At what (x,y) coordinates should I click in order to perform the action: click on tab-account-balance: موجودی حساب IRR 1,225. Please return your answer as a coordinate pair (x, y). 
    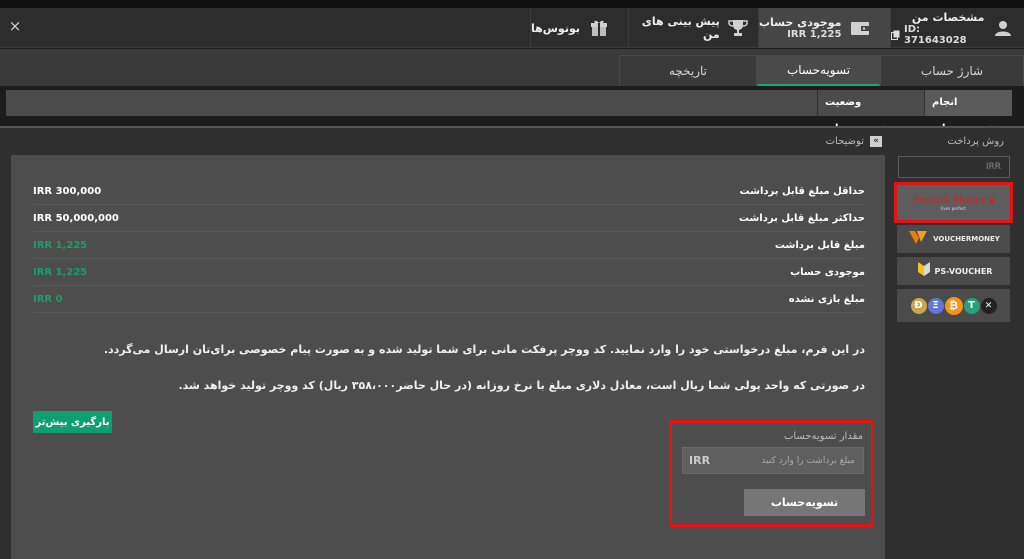
    Looking at the image, I should click on (824, 28).